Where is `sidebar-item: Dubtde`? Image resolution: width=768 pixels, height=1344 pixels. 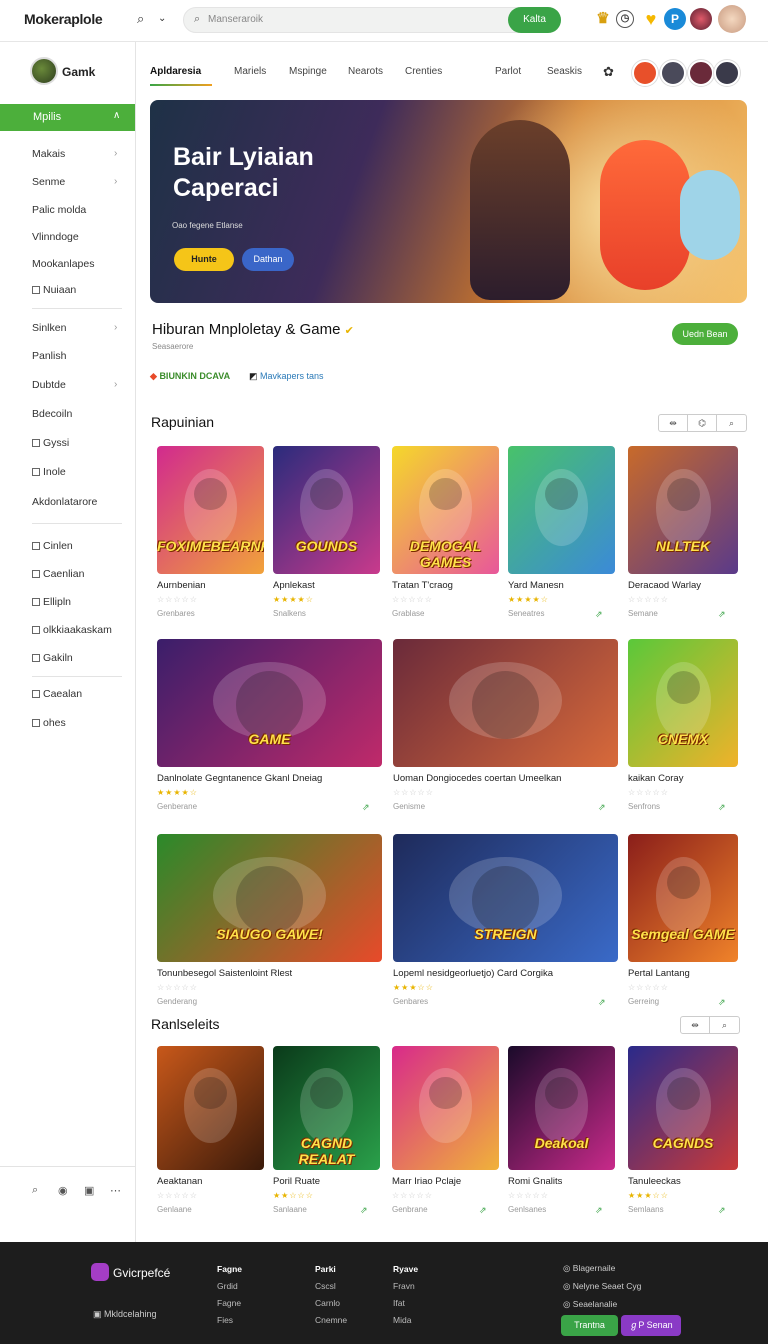
sidebar-item: Dubtde is located at coordinates (49, 385).